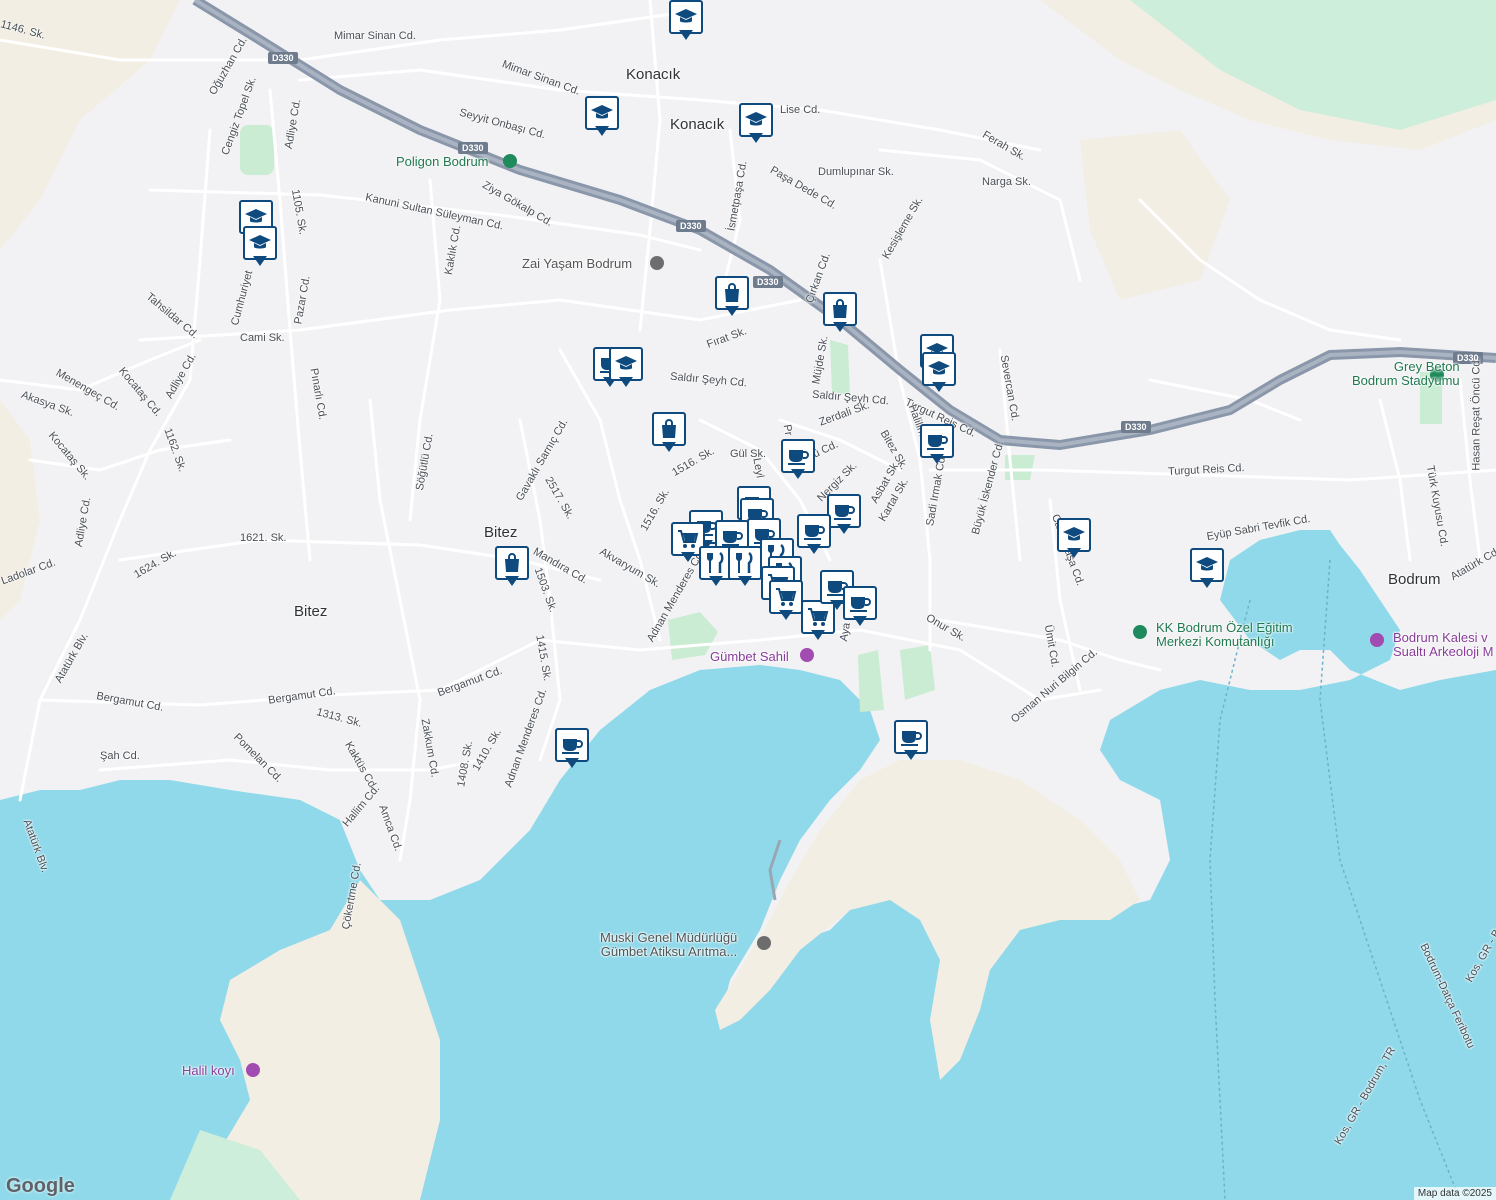 This screenshot has height=1200, width=1496. Describe the element at coordinates (787, 430) in the screenshot. I see `street-label: Pr` at that location.